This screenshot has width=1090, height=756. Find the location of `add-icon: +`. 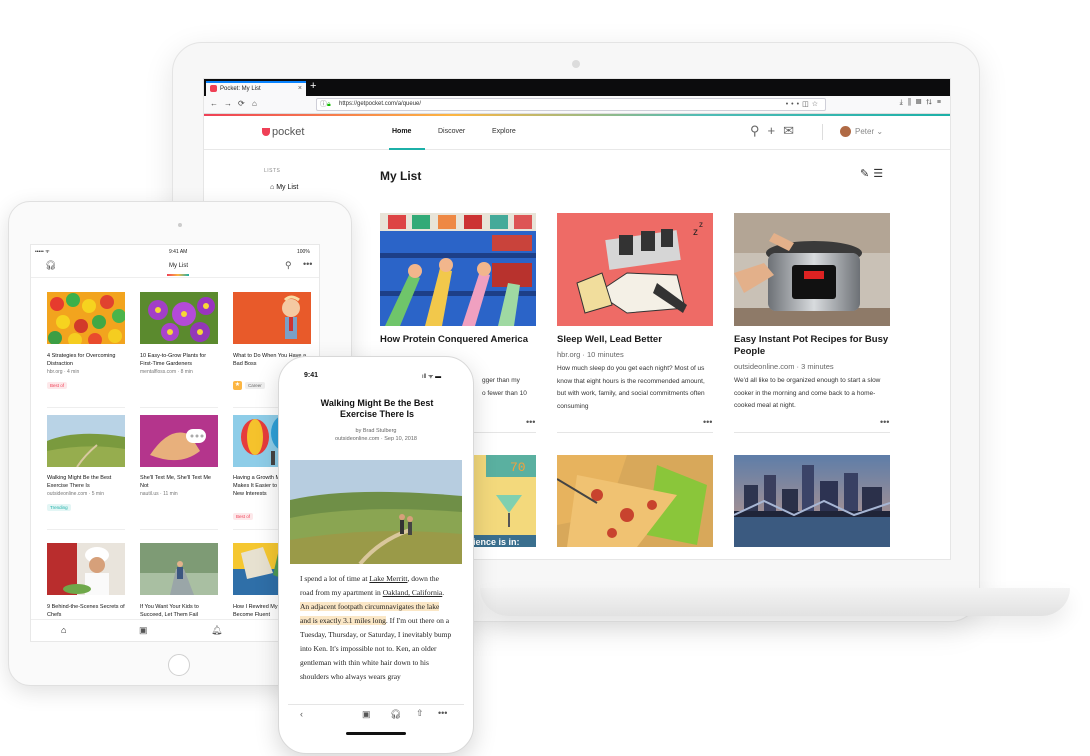

add-icon: + is located at coordinates (776, 130).